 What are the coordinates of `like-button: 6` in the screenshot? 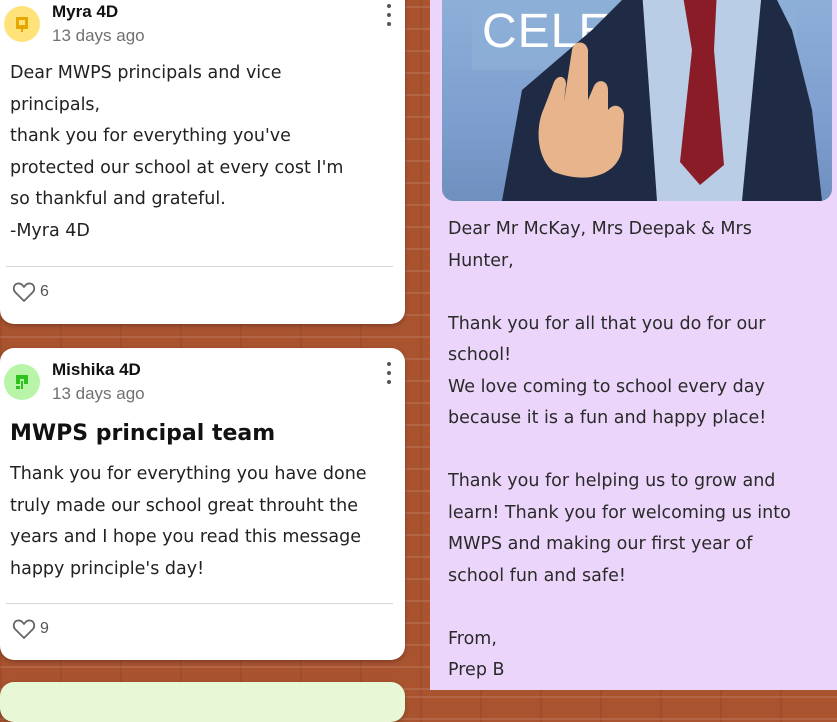 It's located at (30, 292).